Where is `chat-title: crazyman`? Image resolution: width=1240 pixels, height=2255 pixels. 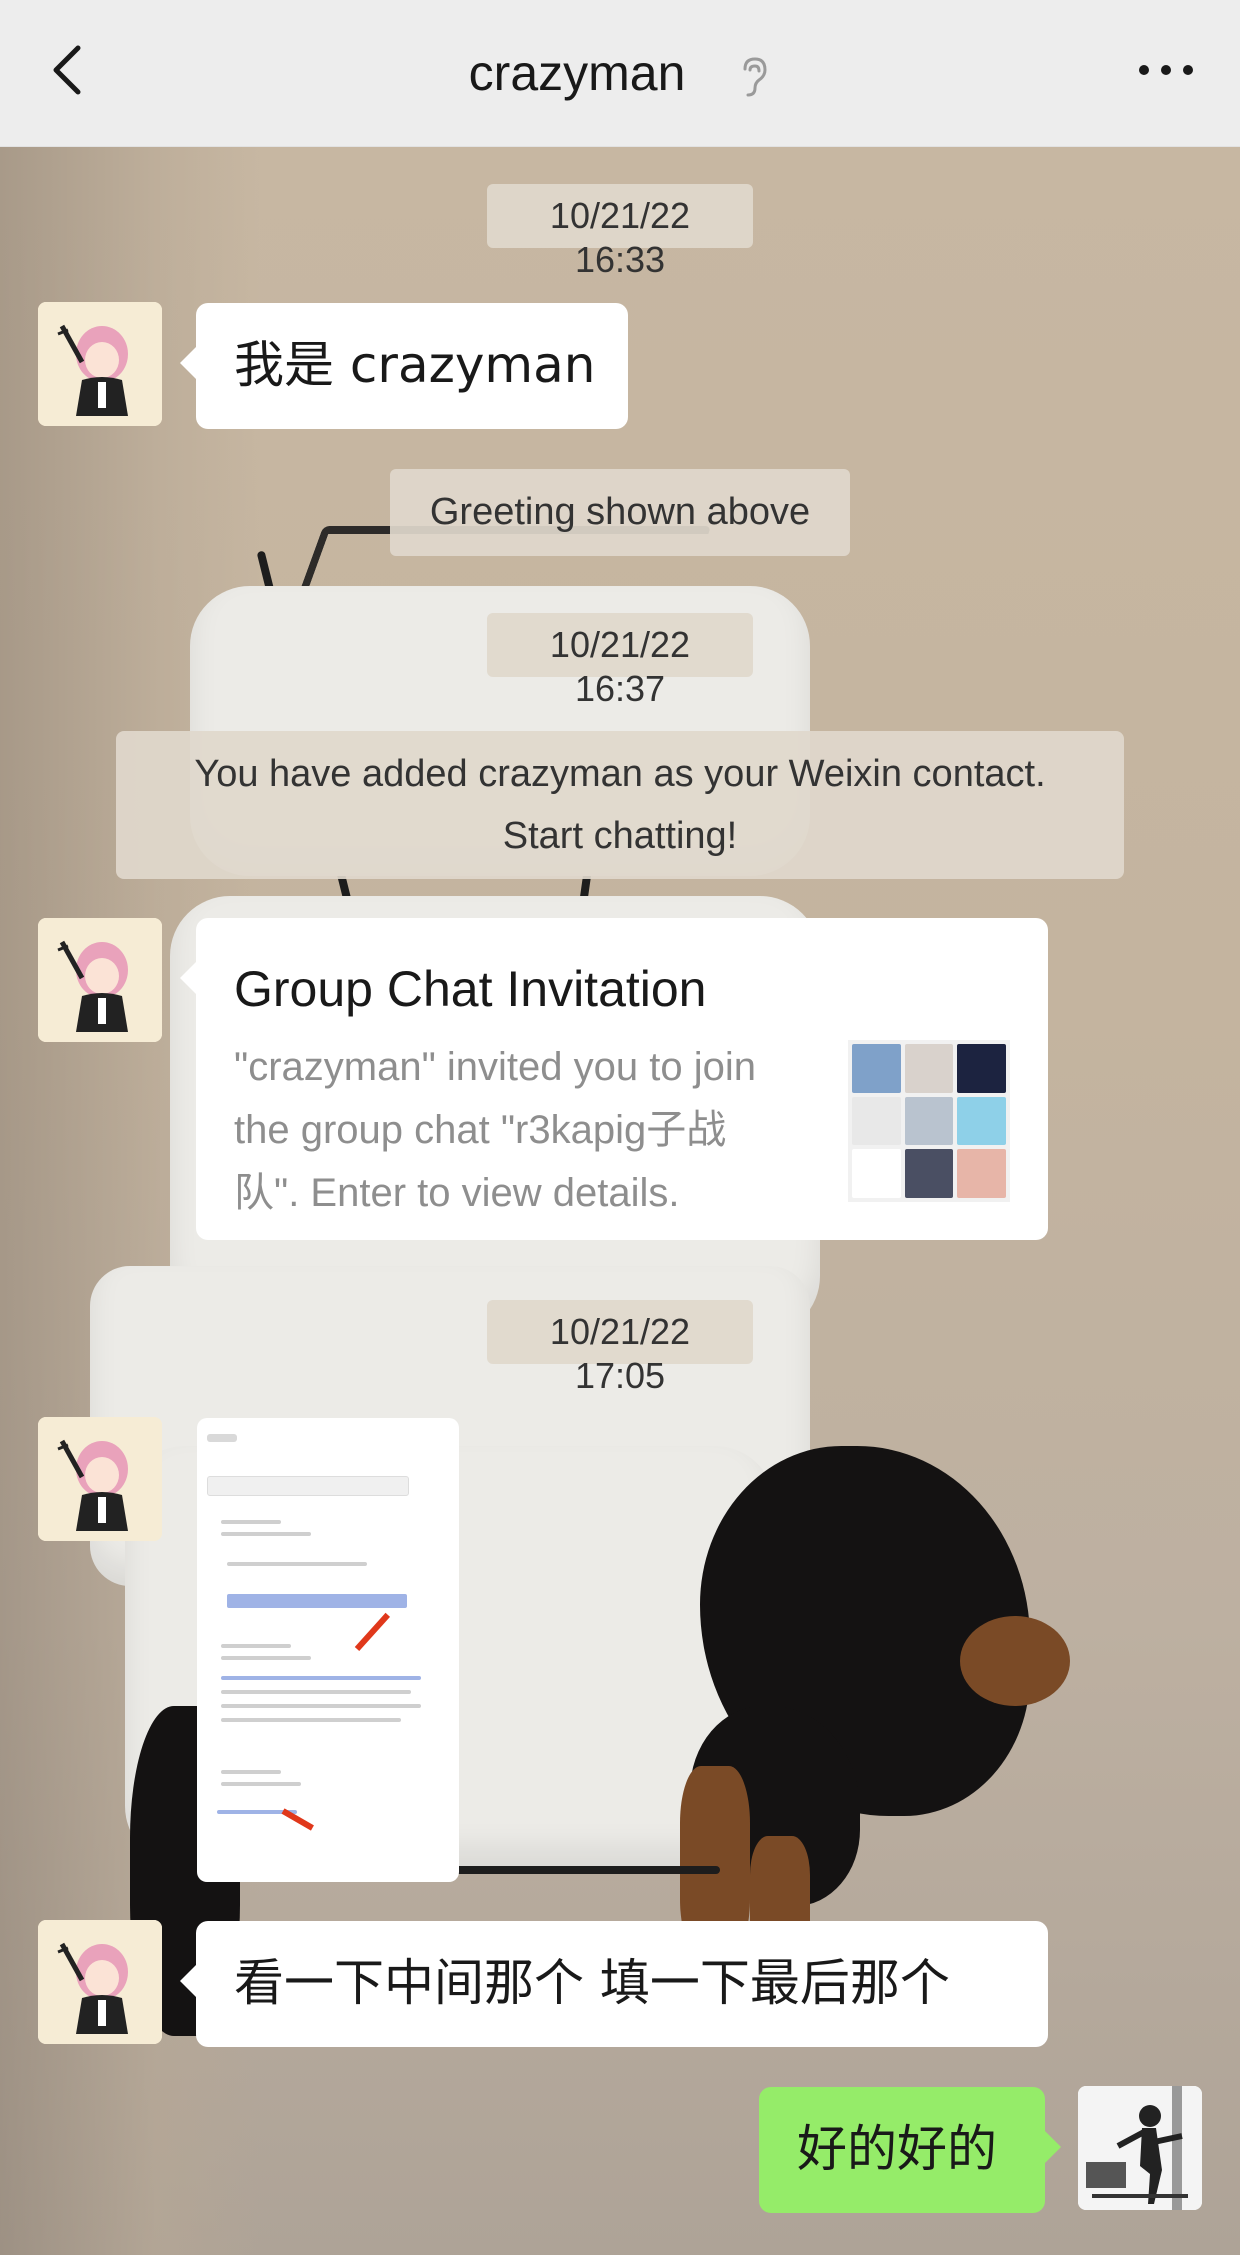
chat-title: crazyman is located at coordinates (620, 73).